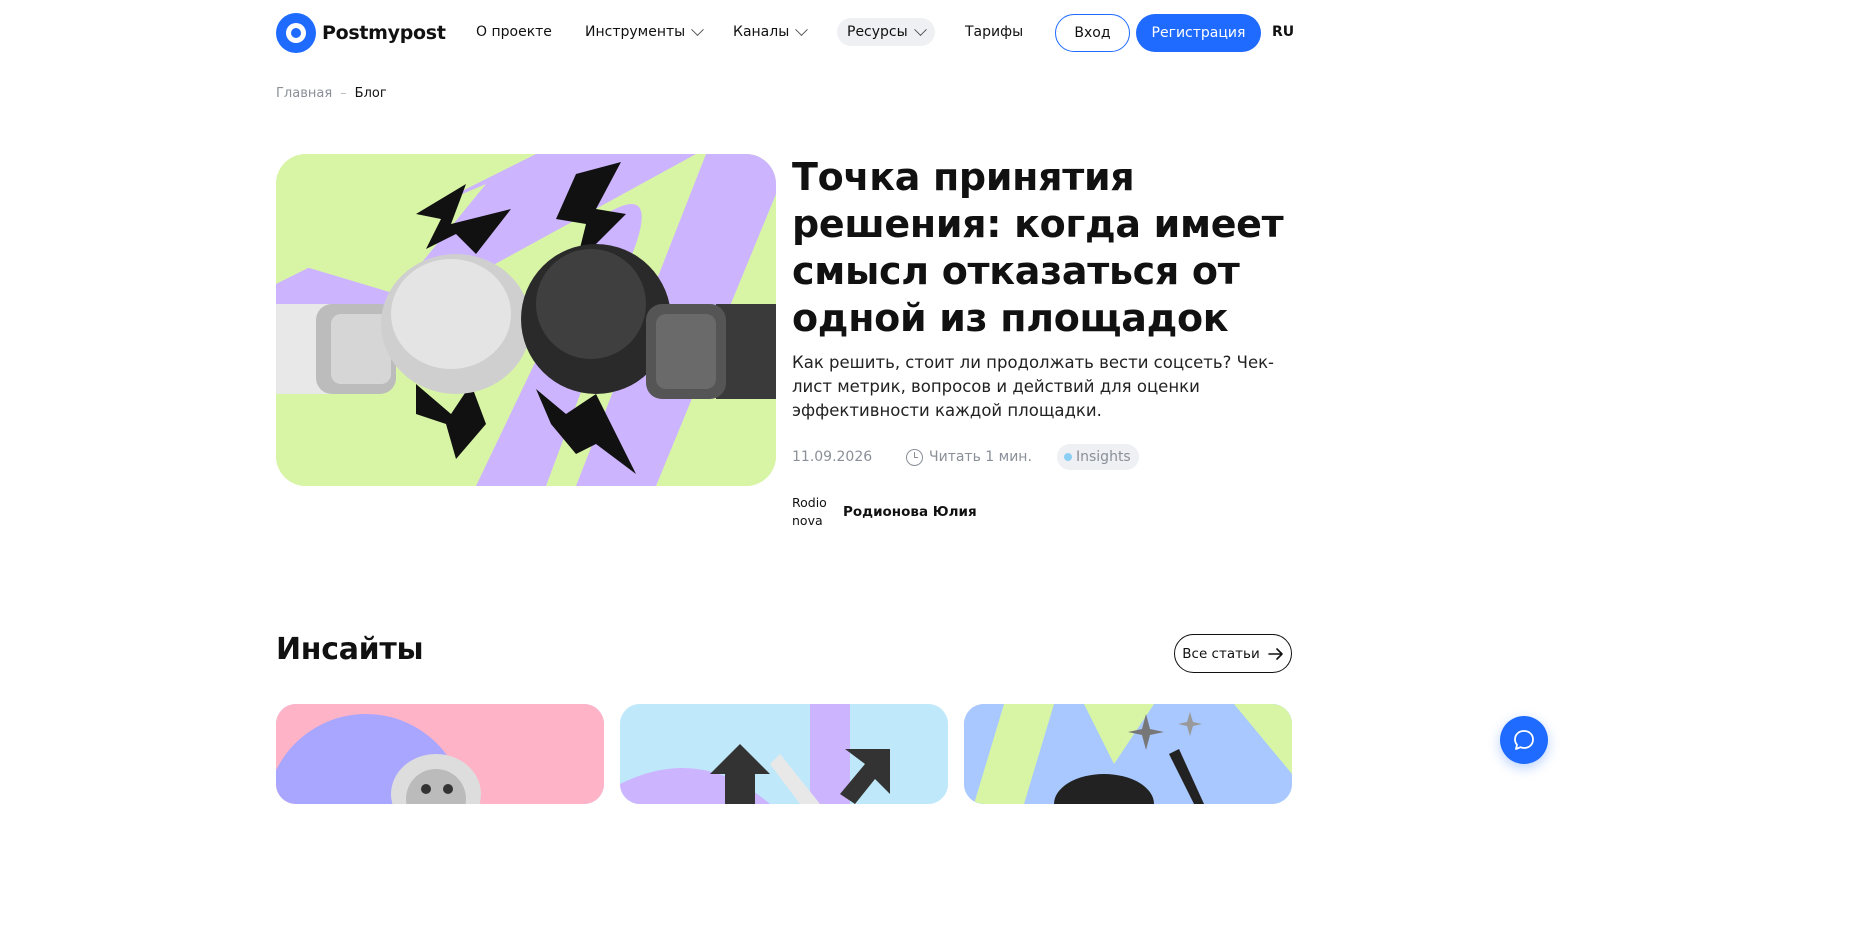 This screenshot has height=927, width=1853. Describe the element at coordinates (1092, 33) in the screenshot. I see `login-button: Вход` at that location.